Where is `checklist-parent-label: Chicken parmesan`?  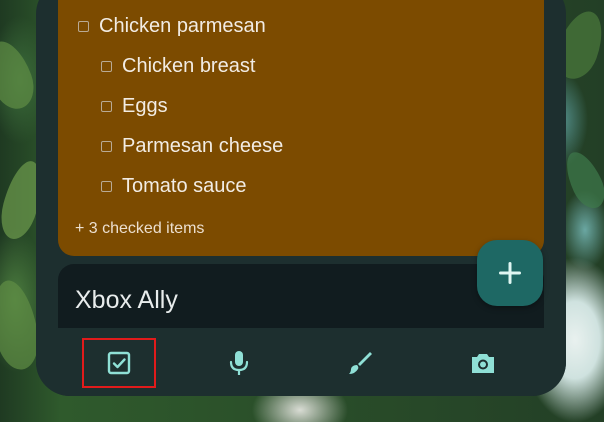 checklist-parent-label: Chicken parmesan is located at coordinates (182, 26).